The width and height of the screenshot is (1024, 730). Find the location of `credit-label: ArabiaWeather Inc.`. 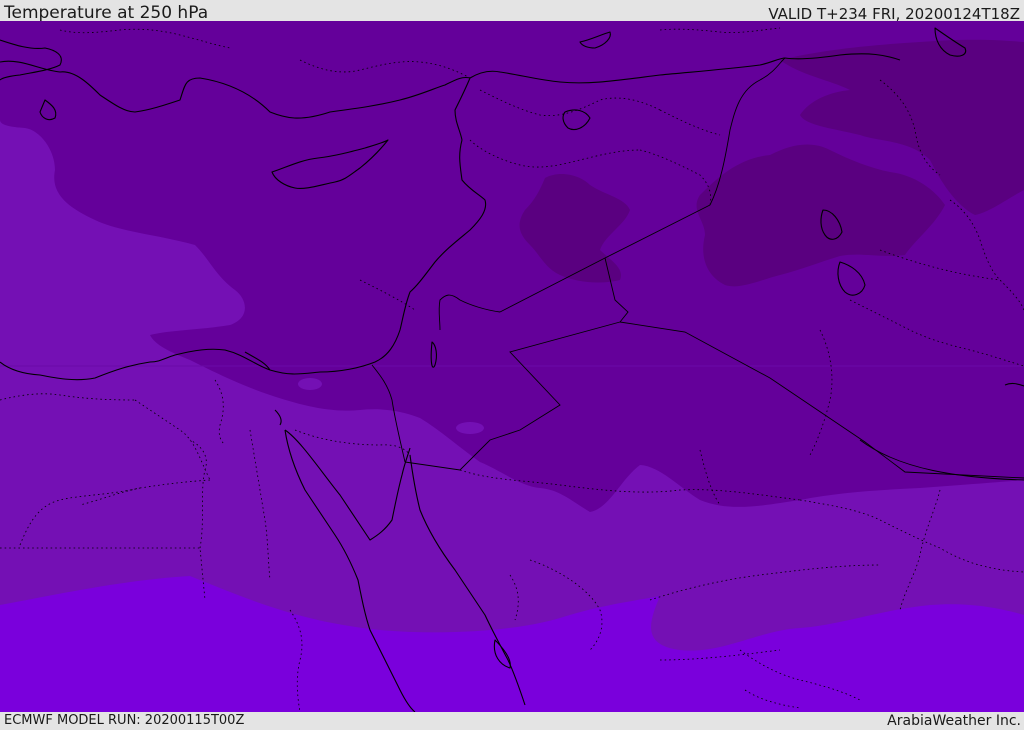

credit-label: ArabiaWeather Inc. is located at coordinates (954, 721).